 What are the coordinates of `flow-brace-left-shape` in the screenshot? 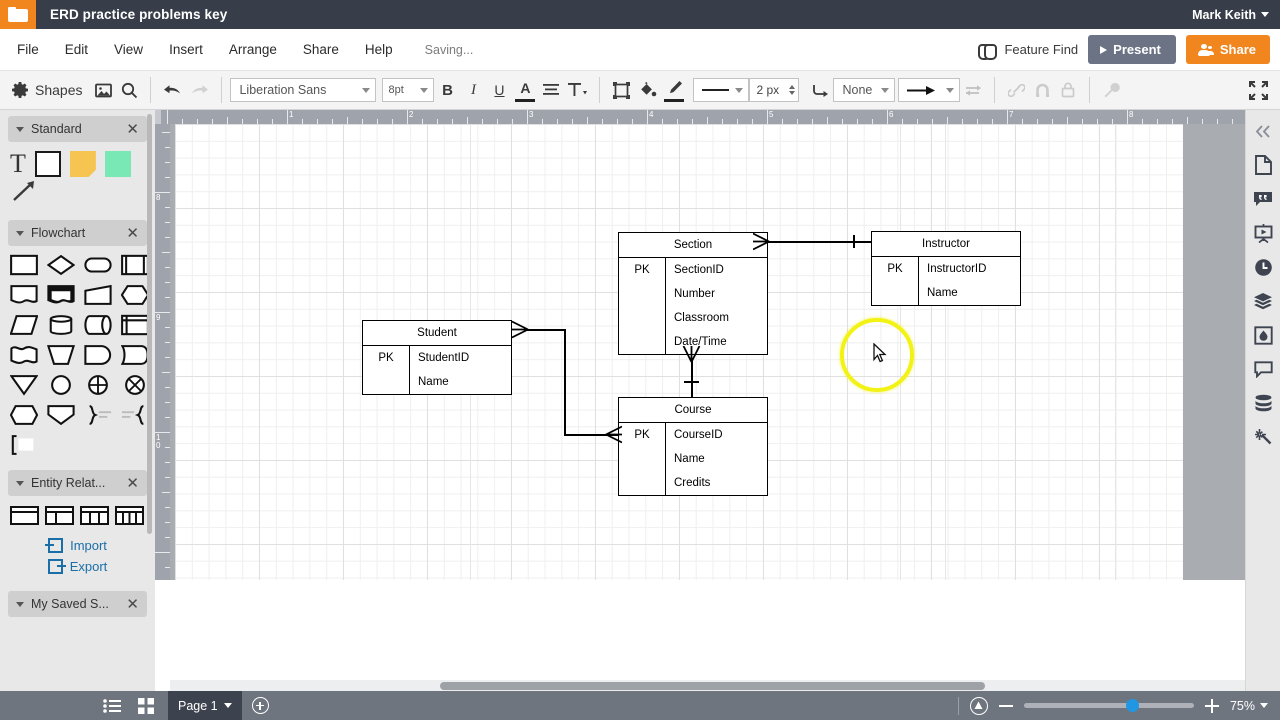 It's located at (135, 415).